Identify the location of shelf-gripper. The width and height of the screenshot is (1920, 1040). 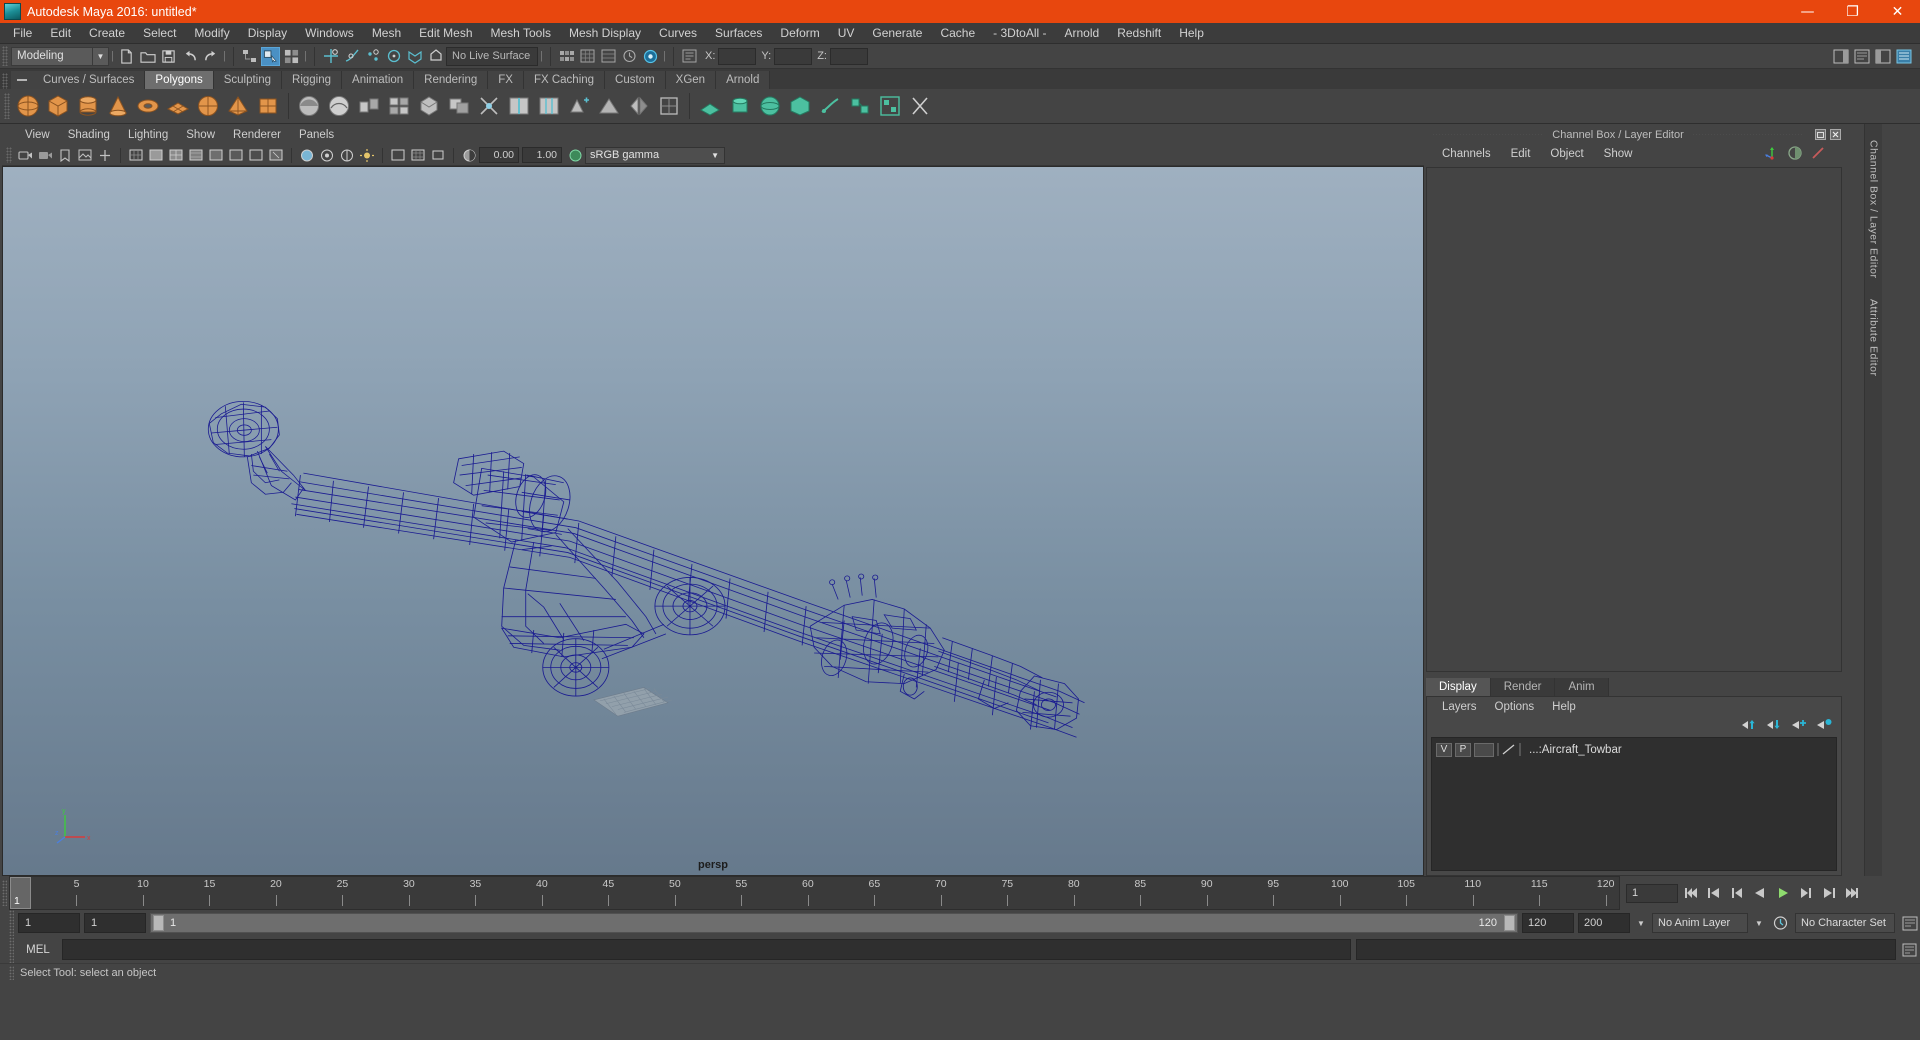
(5, 81).